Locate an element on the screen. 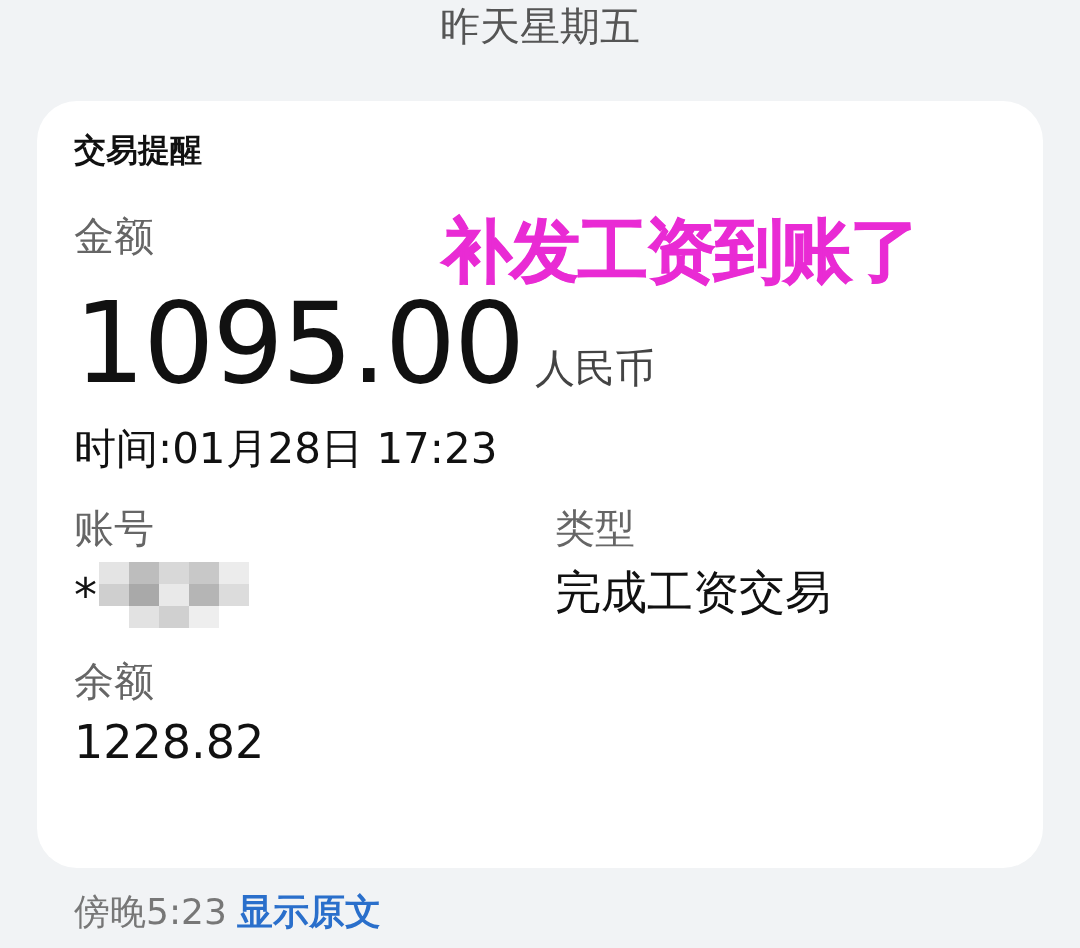  amount-label: 金额 is located at coordinates (114, 236).